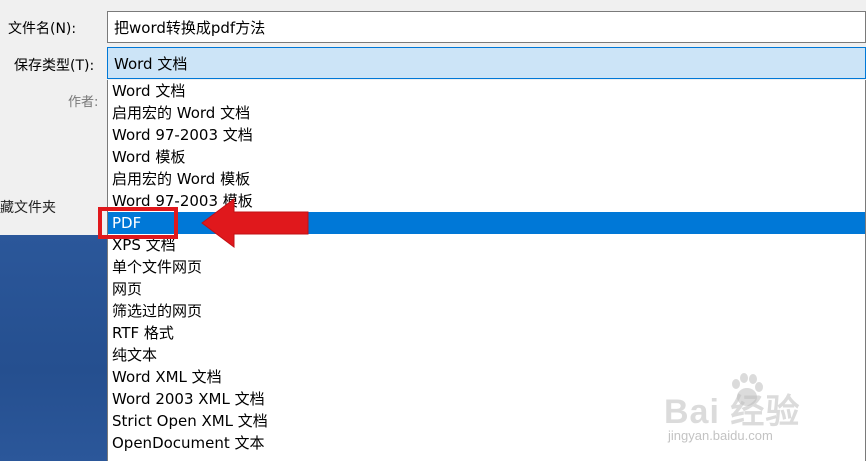 This screenshot has height=461, width=866. I want to click on list-item-filtered-web: 筛选过的网页, so click(486, 311).